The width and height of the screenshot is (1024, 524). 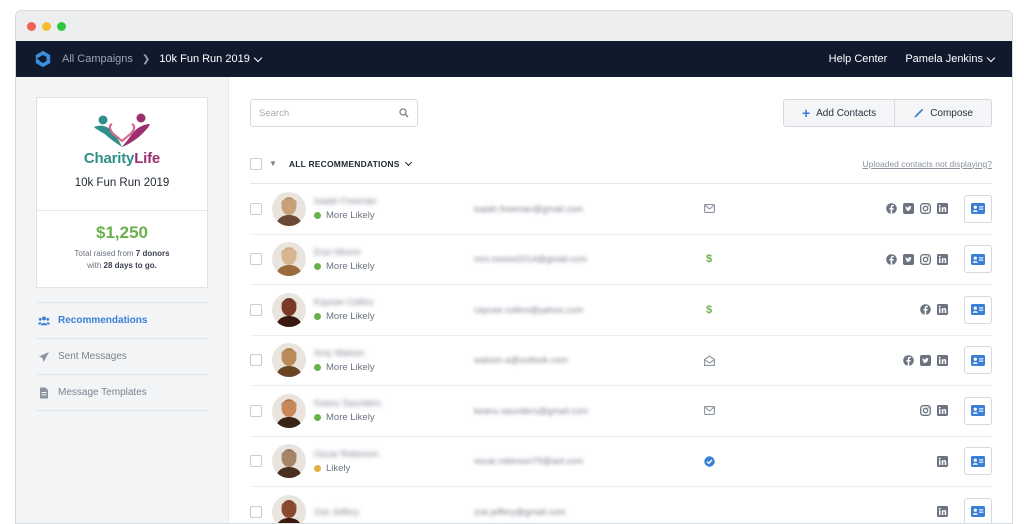 What do you see at coordinates (122, 357) in the screenshot?
I see `sidebar-item-sent-messages: Sent Messages` at bounding box center [122, 357].